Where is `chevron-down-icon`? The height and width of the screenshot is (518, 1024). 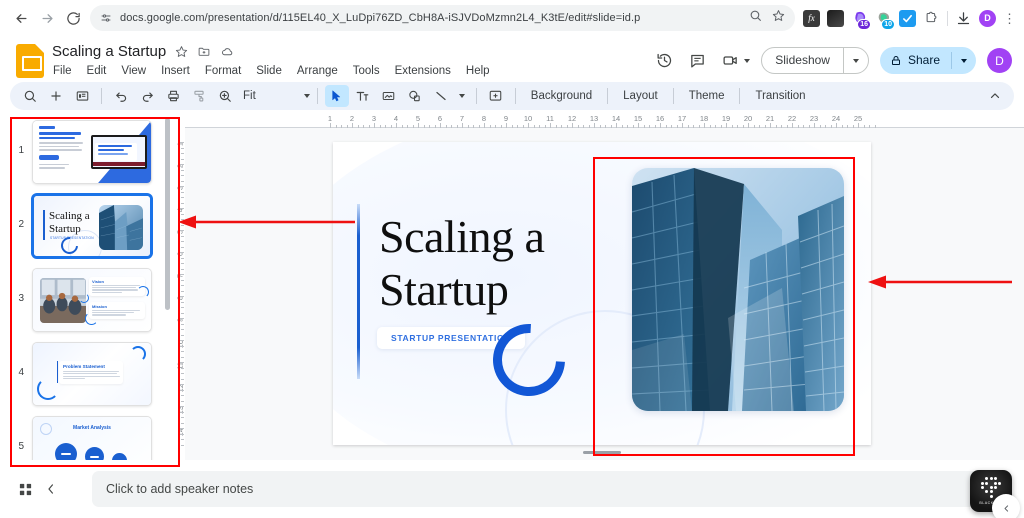
chevron-down-icon is located at coordinates (747, 60).